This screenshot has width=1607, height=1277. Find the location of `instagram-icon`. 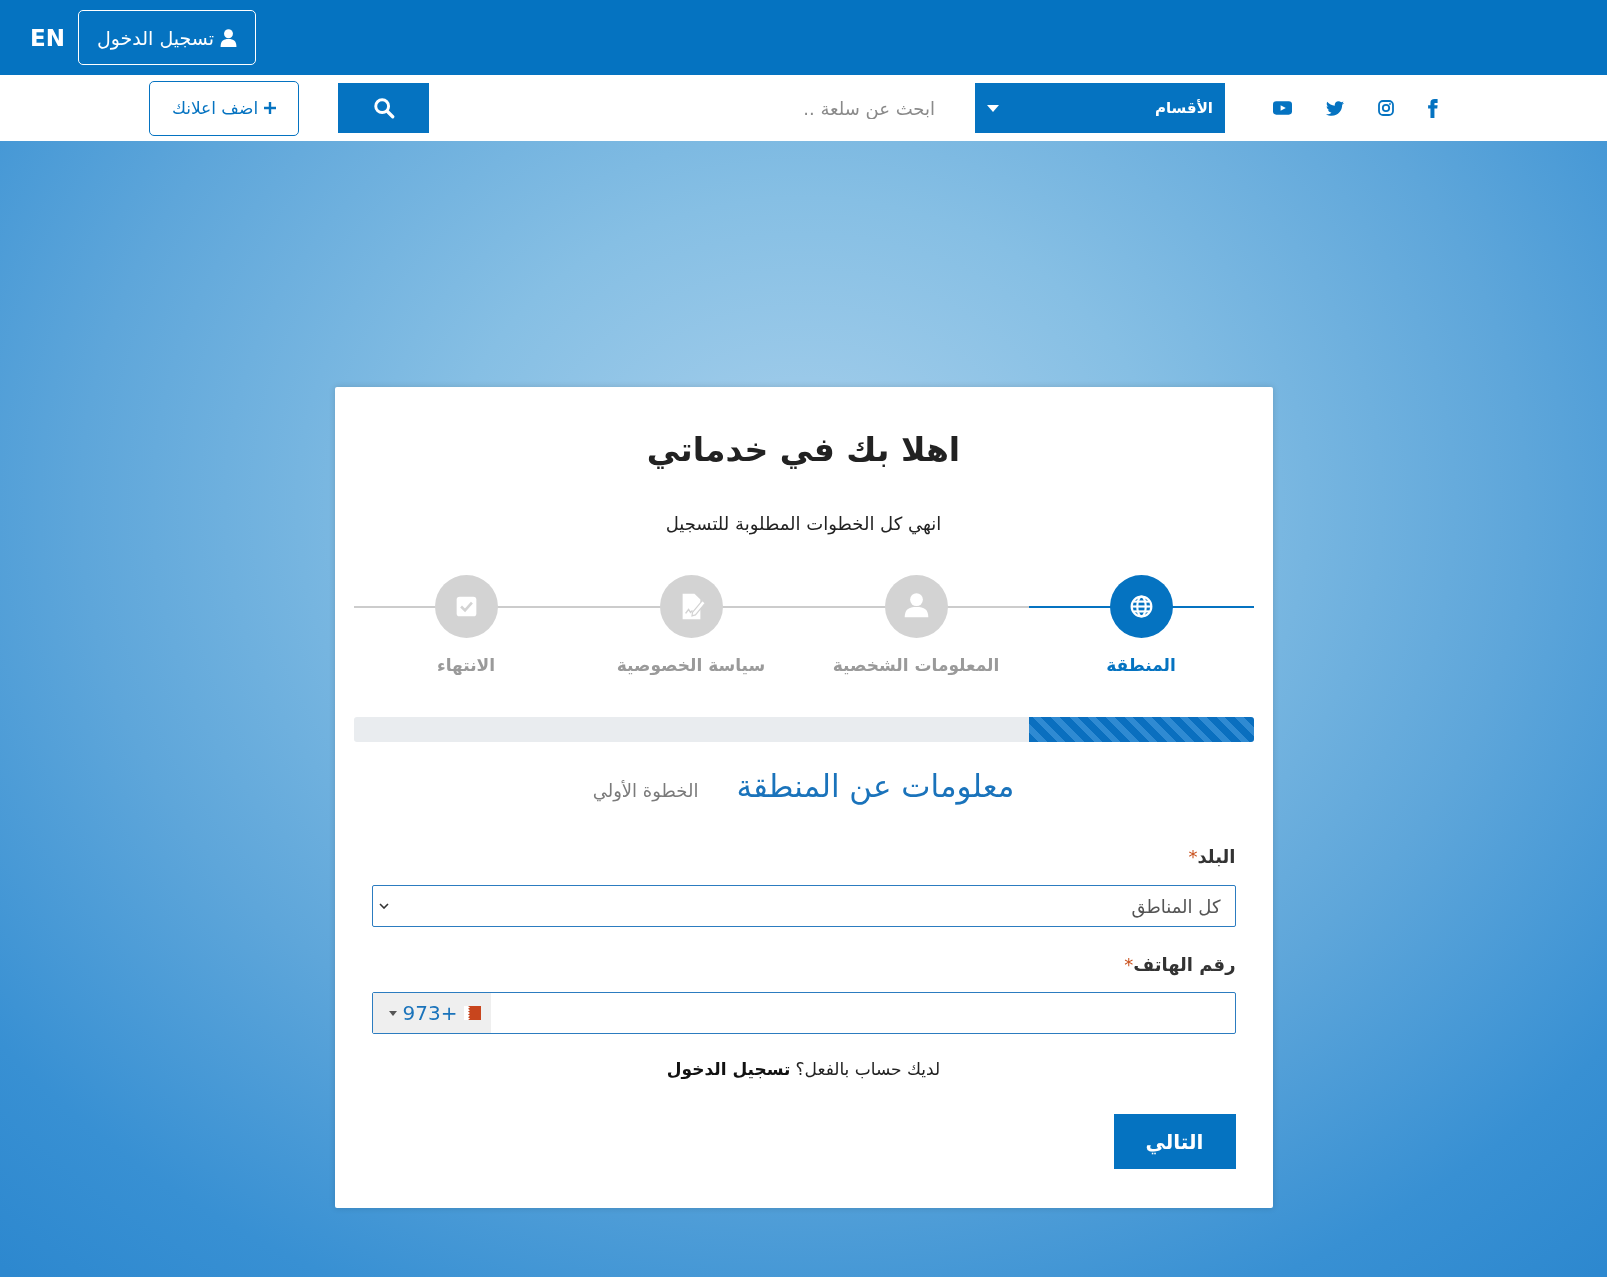

instagram-icon is located at coordinates (1385, 108).